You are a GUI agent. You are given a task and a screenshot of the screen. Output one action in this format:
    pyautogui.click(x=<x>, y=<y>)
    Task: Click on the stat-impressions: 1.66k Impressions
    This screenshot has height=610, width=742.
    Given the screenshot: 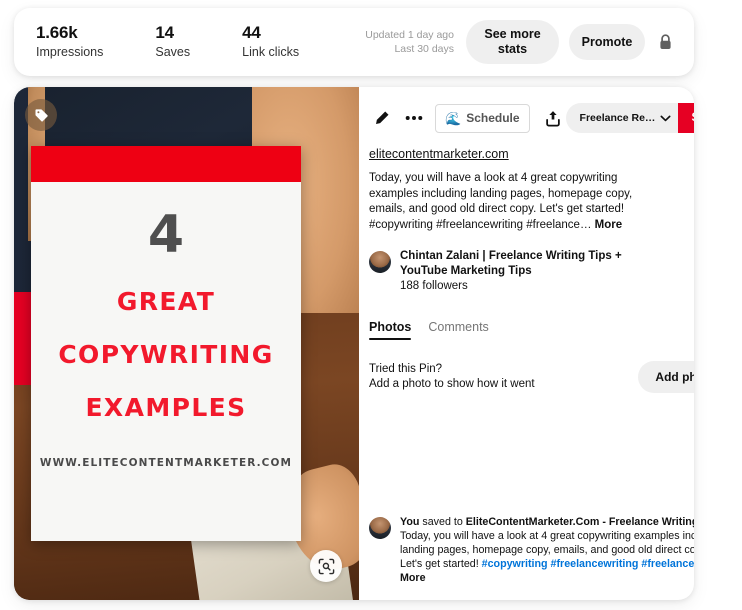 What is the action you would take?
    pyautogui.click(x=69, y=42)
    